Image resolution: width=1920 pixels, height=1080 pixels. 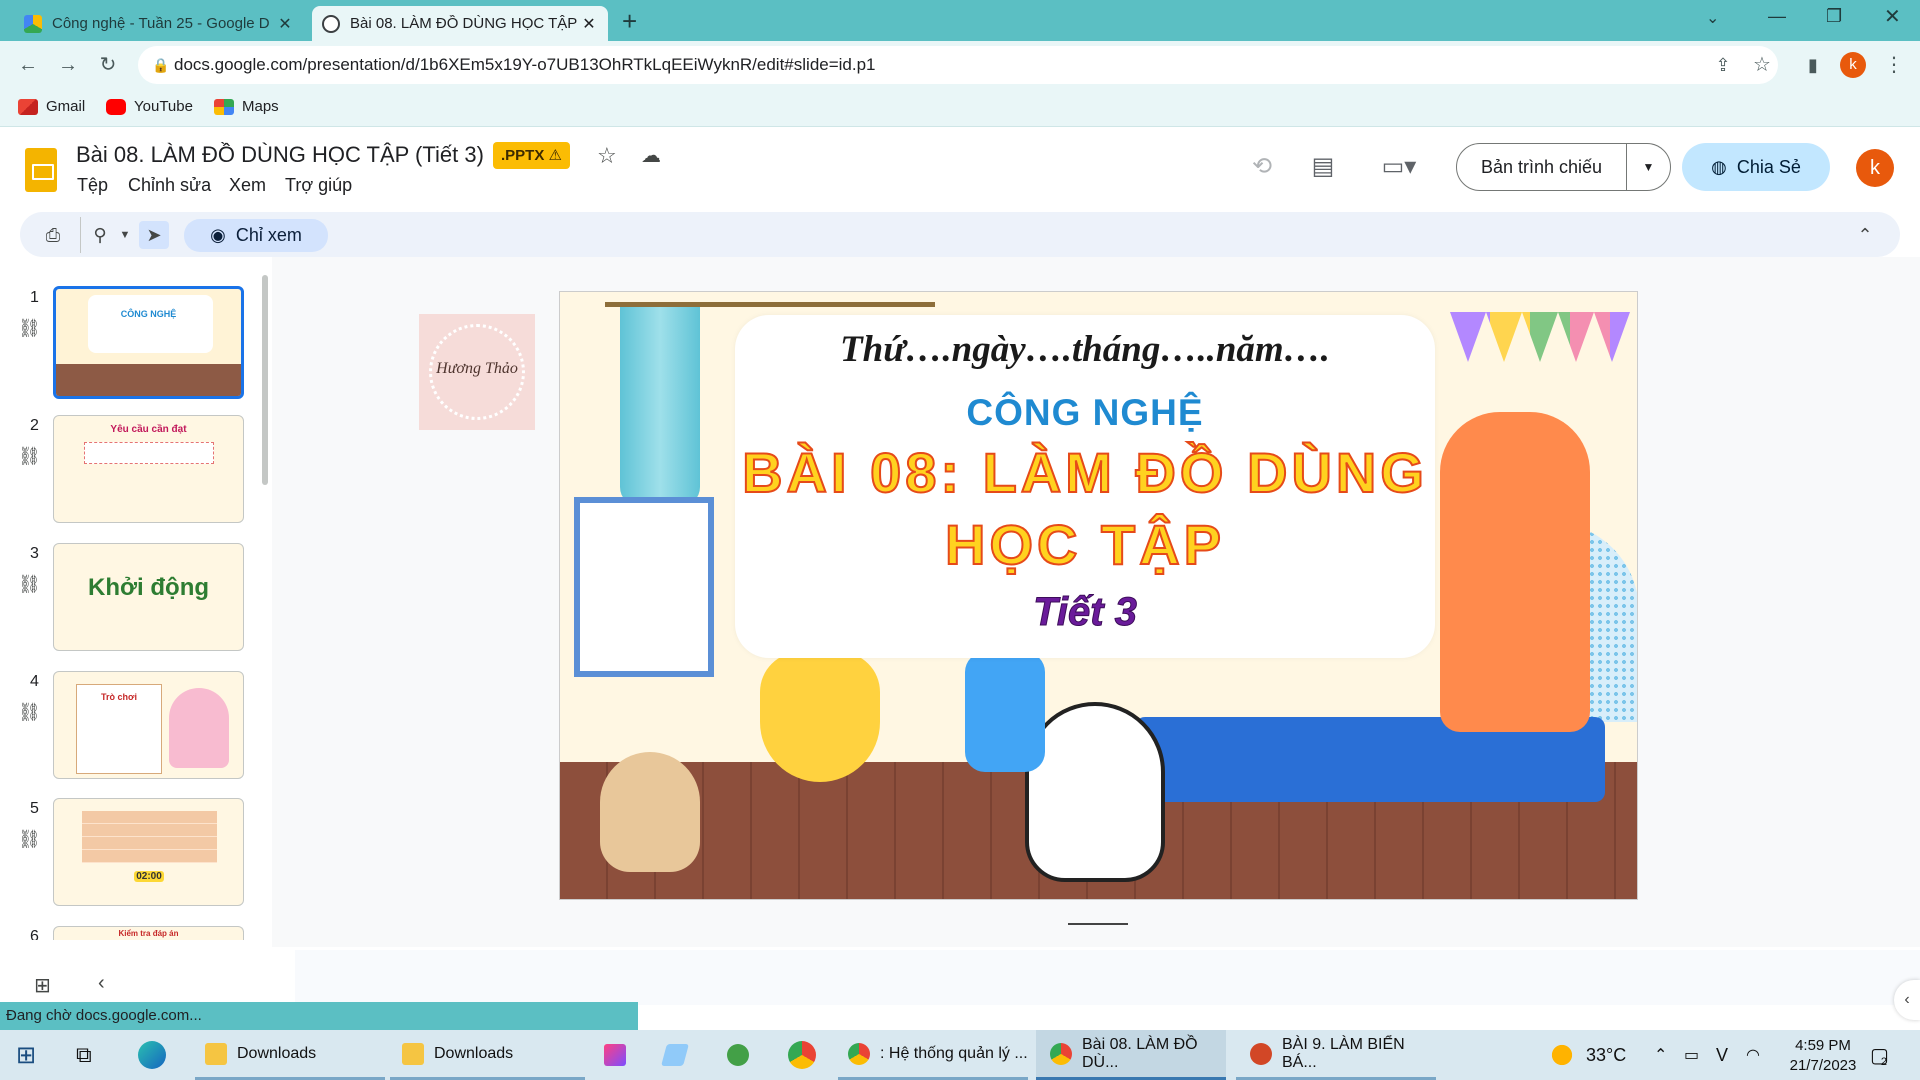 What do you see at coordinates (1562, 1055) in the screenshot?
I see `weather-sun-icon` at bounding box center [1562, 1055].